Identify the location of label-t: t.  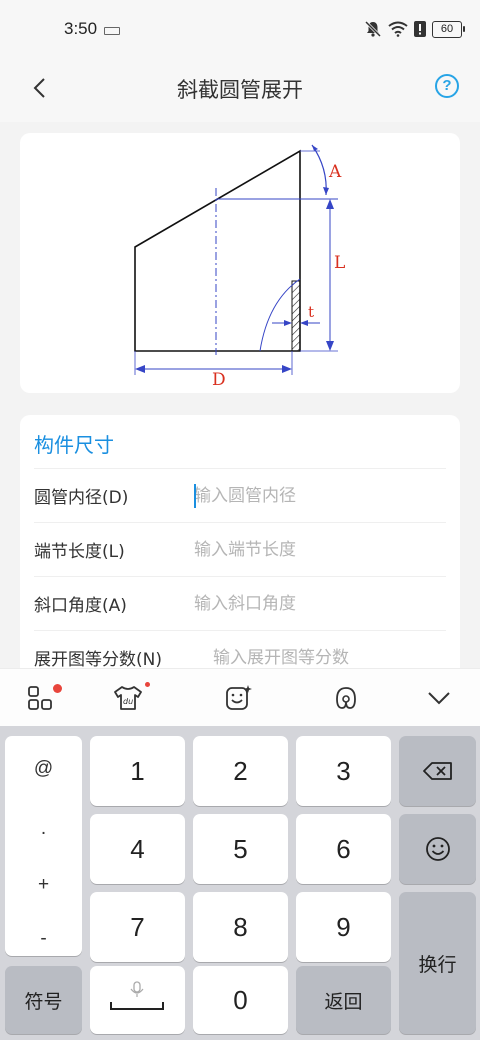
(311, 312).